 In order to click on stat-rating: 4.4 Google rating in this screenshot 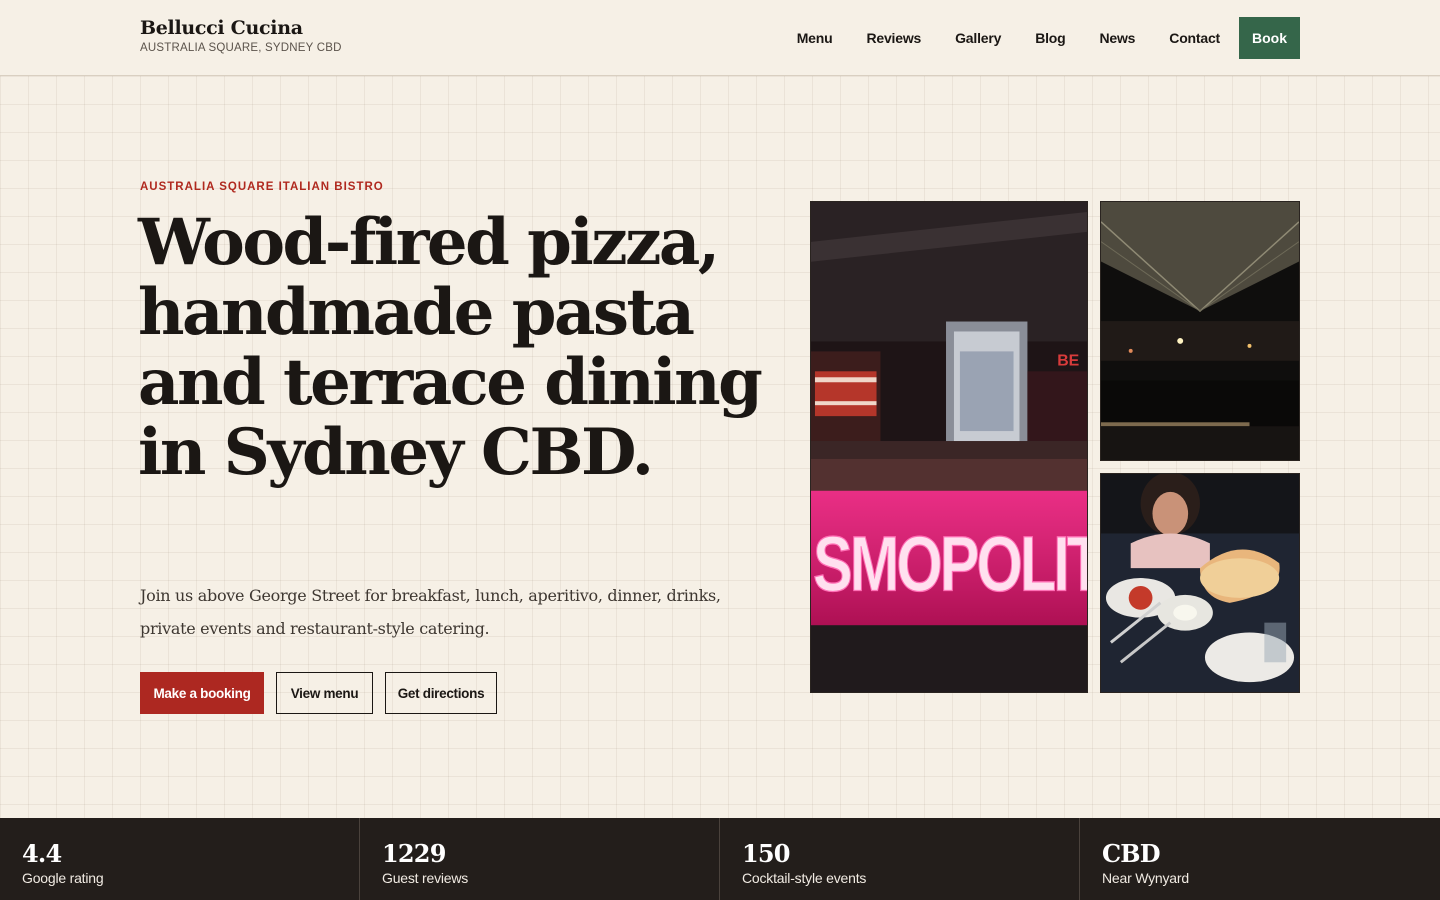, I will do `click(180, 859)`.